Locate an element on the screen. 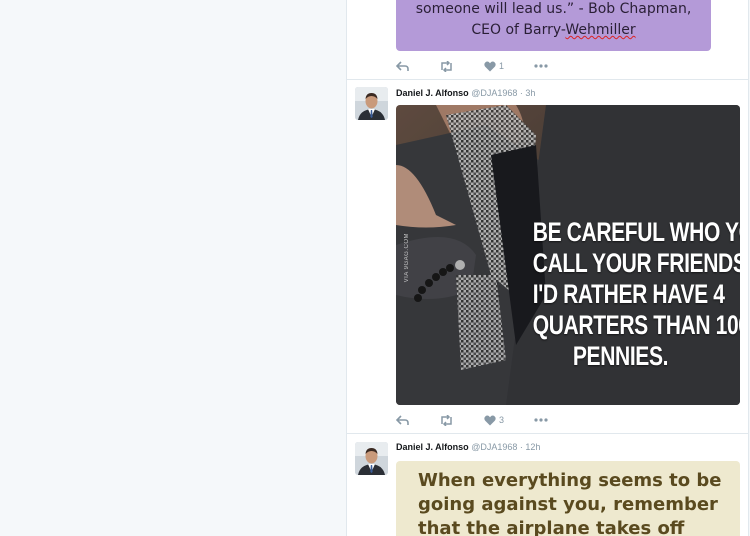  timestamp: 12h is located at coordinates (532, 447).